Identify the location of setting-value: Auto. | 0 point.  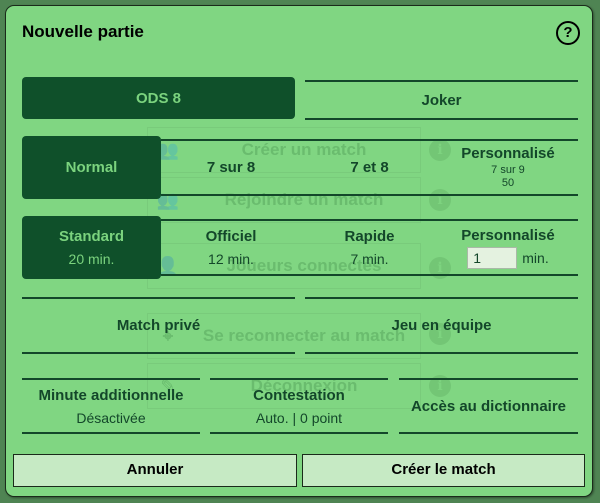
(299, 417).